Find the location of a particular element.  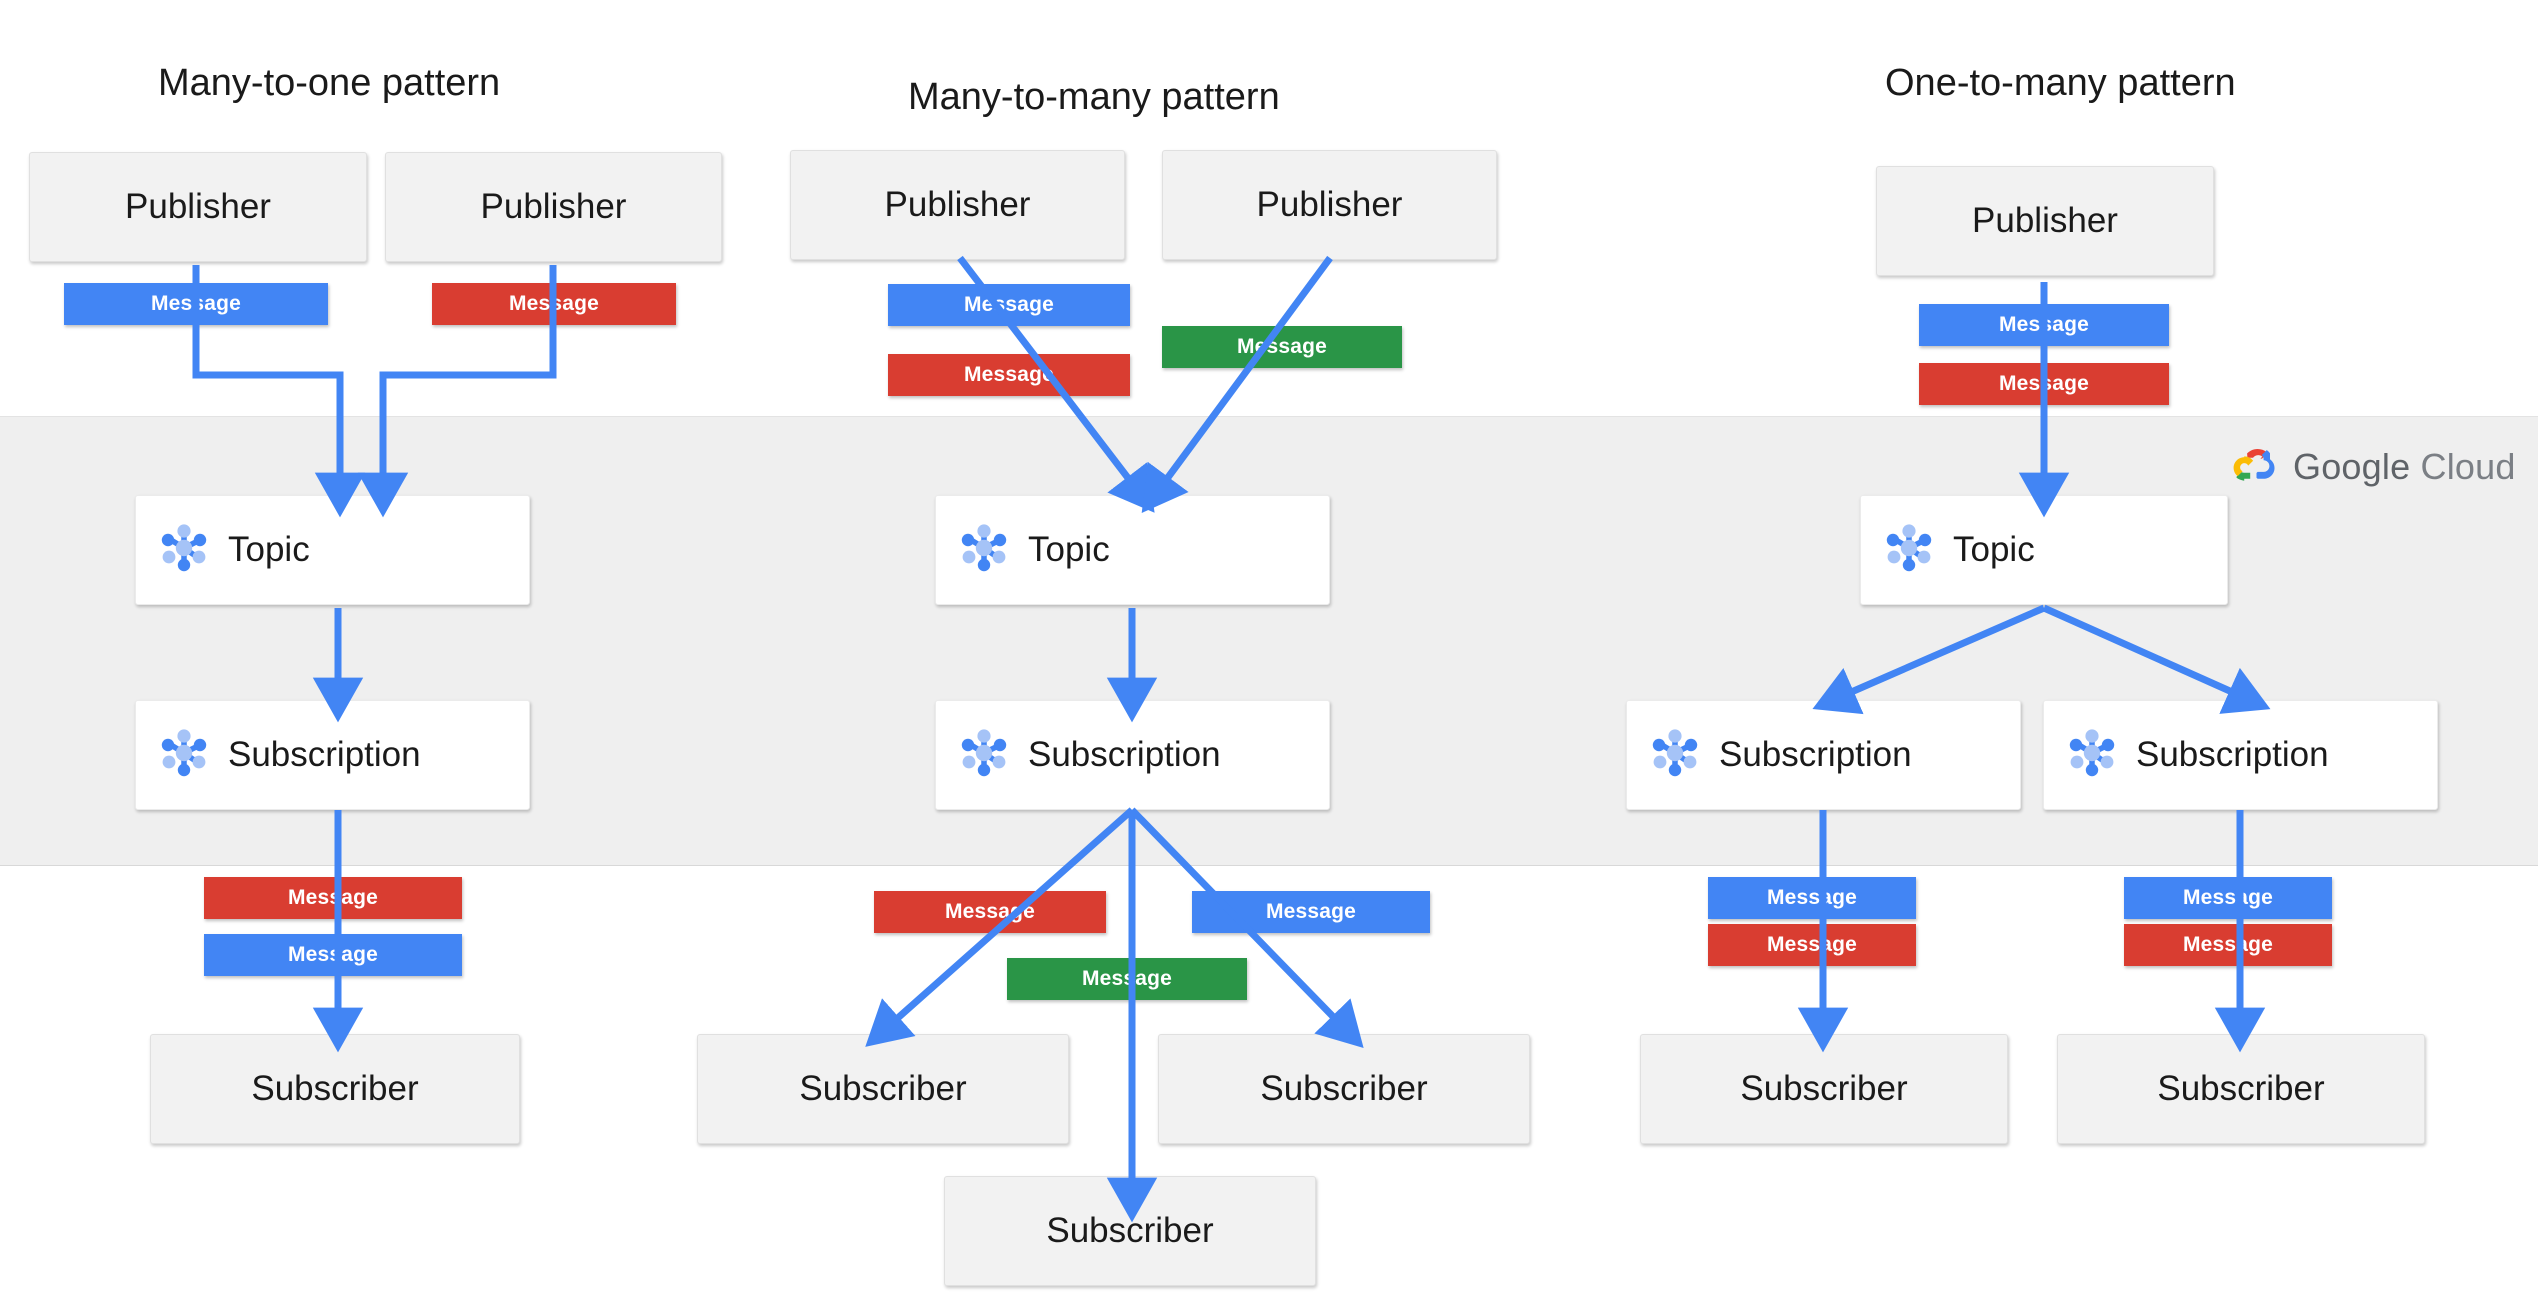

message-badge-c3-publish-2: Message is located at coordinates (2044, 384).